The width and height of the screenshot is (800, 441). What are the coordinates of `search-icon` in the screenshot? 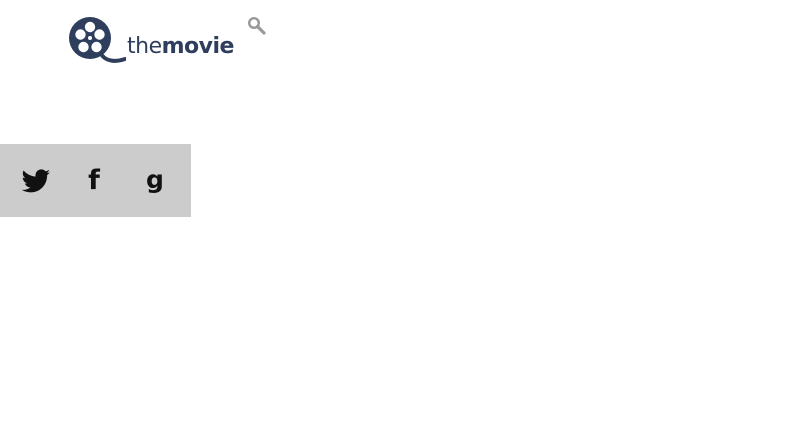 It's located at (256, 25).